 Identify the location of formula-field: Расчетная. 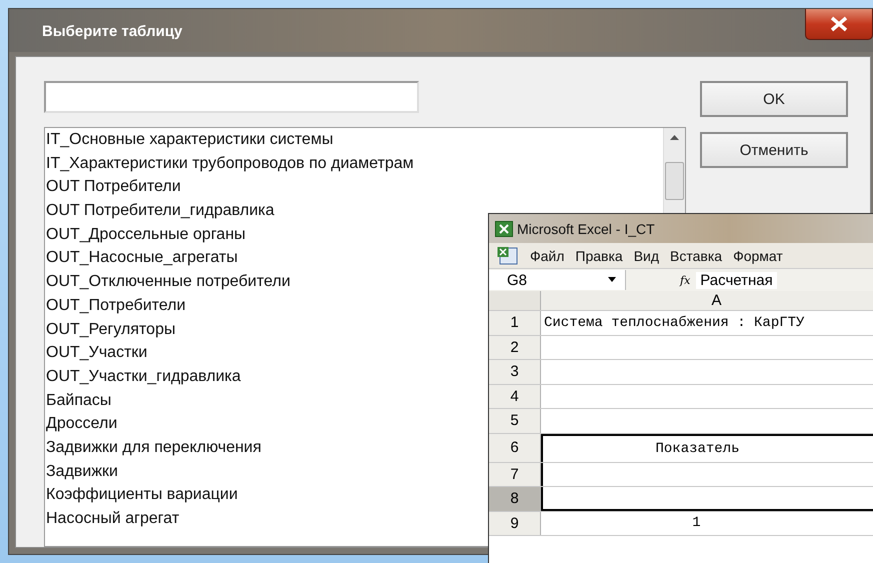
(736, 280).